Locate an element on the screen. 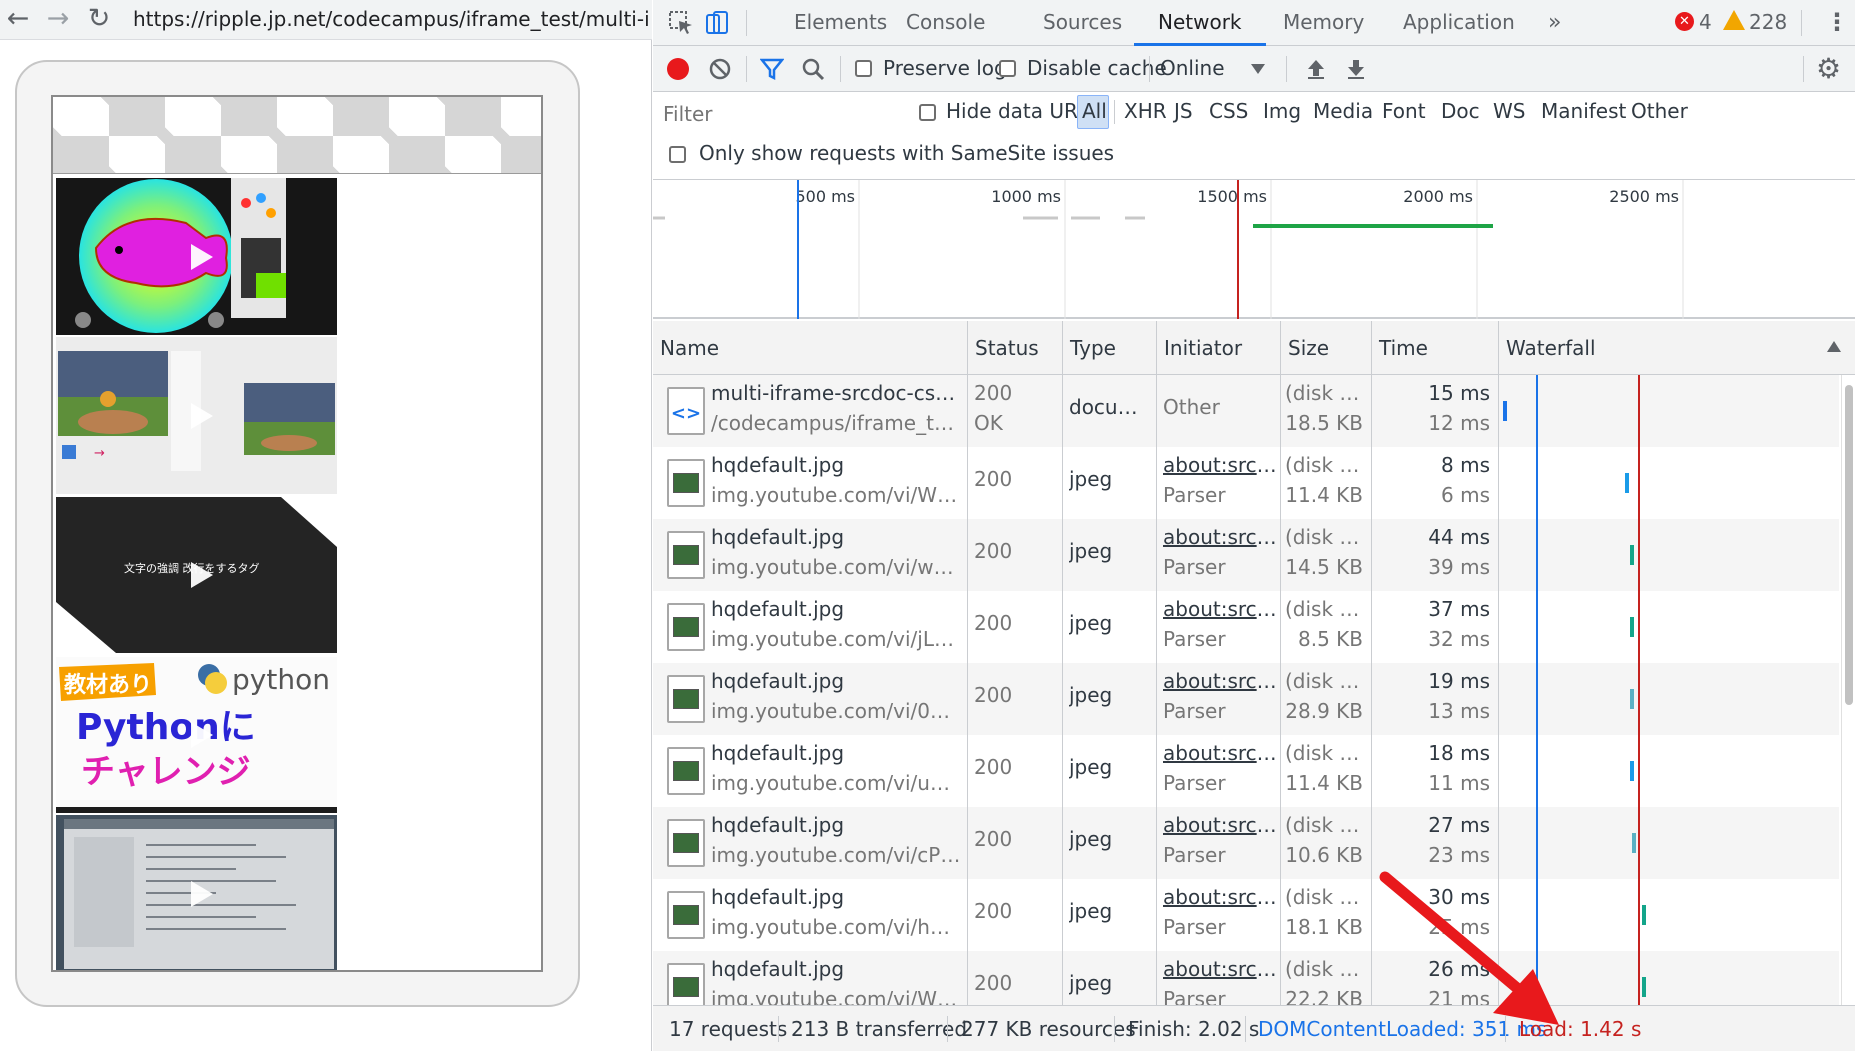 Image resolution: width=1855 pixels, height=1052 pixels. chevron-down-icon is located at coordinates (1258, 69).